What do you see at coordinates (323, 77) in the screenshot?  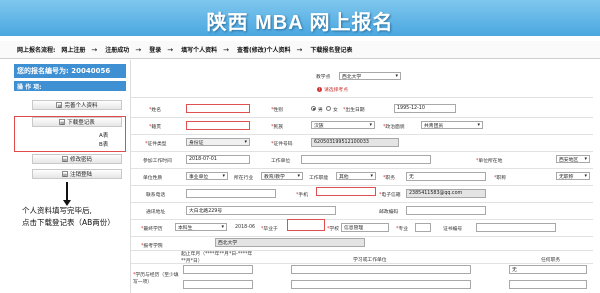 I see `exam-site-label: 教学点` at bounding box center [323, 77].